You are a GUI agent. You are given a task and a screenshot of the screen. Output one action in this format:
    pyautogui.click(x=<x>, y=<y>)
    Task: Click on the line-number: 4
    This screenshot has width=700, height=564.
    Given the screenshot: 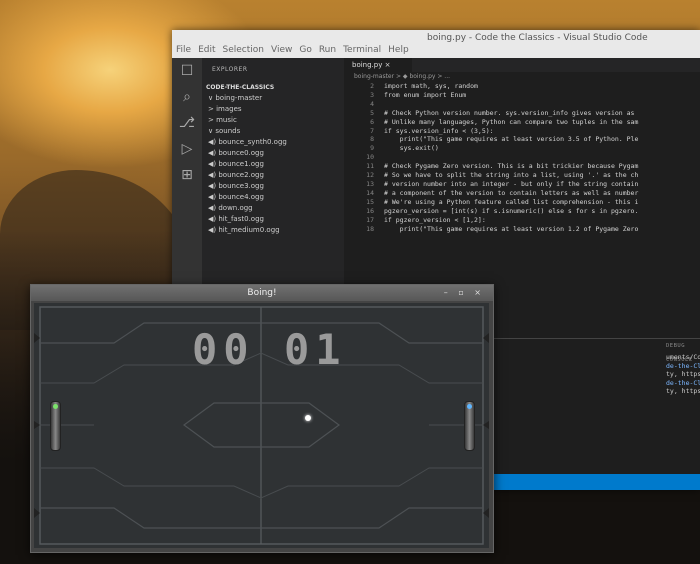 What is the action you would take?
    pyautogui.click(x=372, y=103)
    